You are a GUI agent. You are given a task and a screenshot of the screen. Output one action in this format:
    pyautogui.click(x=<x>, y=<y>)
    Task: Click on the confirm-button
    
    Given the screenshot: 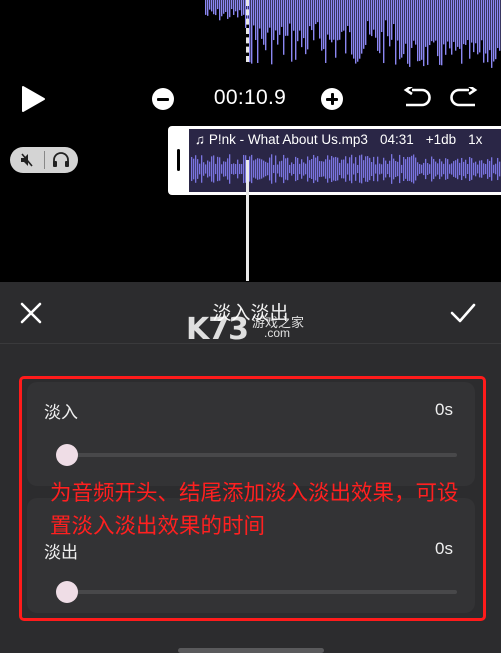 What is the action you would take?
    pyautogui.click(x=463, y=313)
    